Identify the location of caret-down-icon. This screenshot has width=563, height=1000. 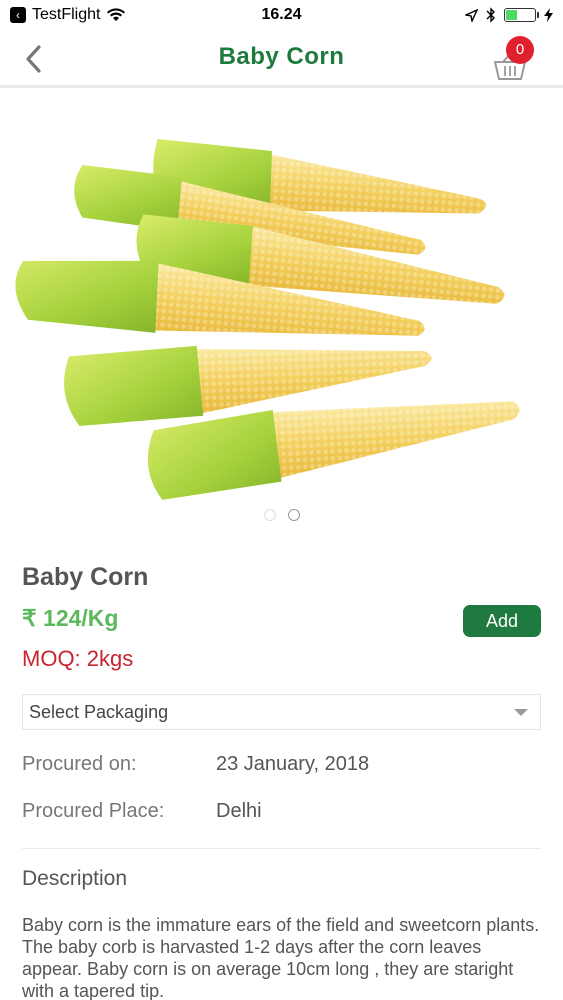
(521, 712).